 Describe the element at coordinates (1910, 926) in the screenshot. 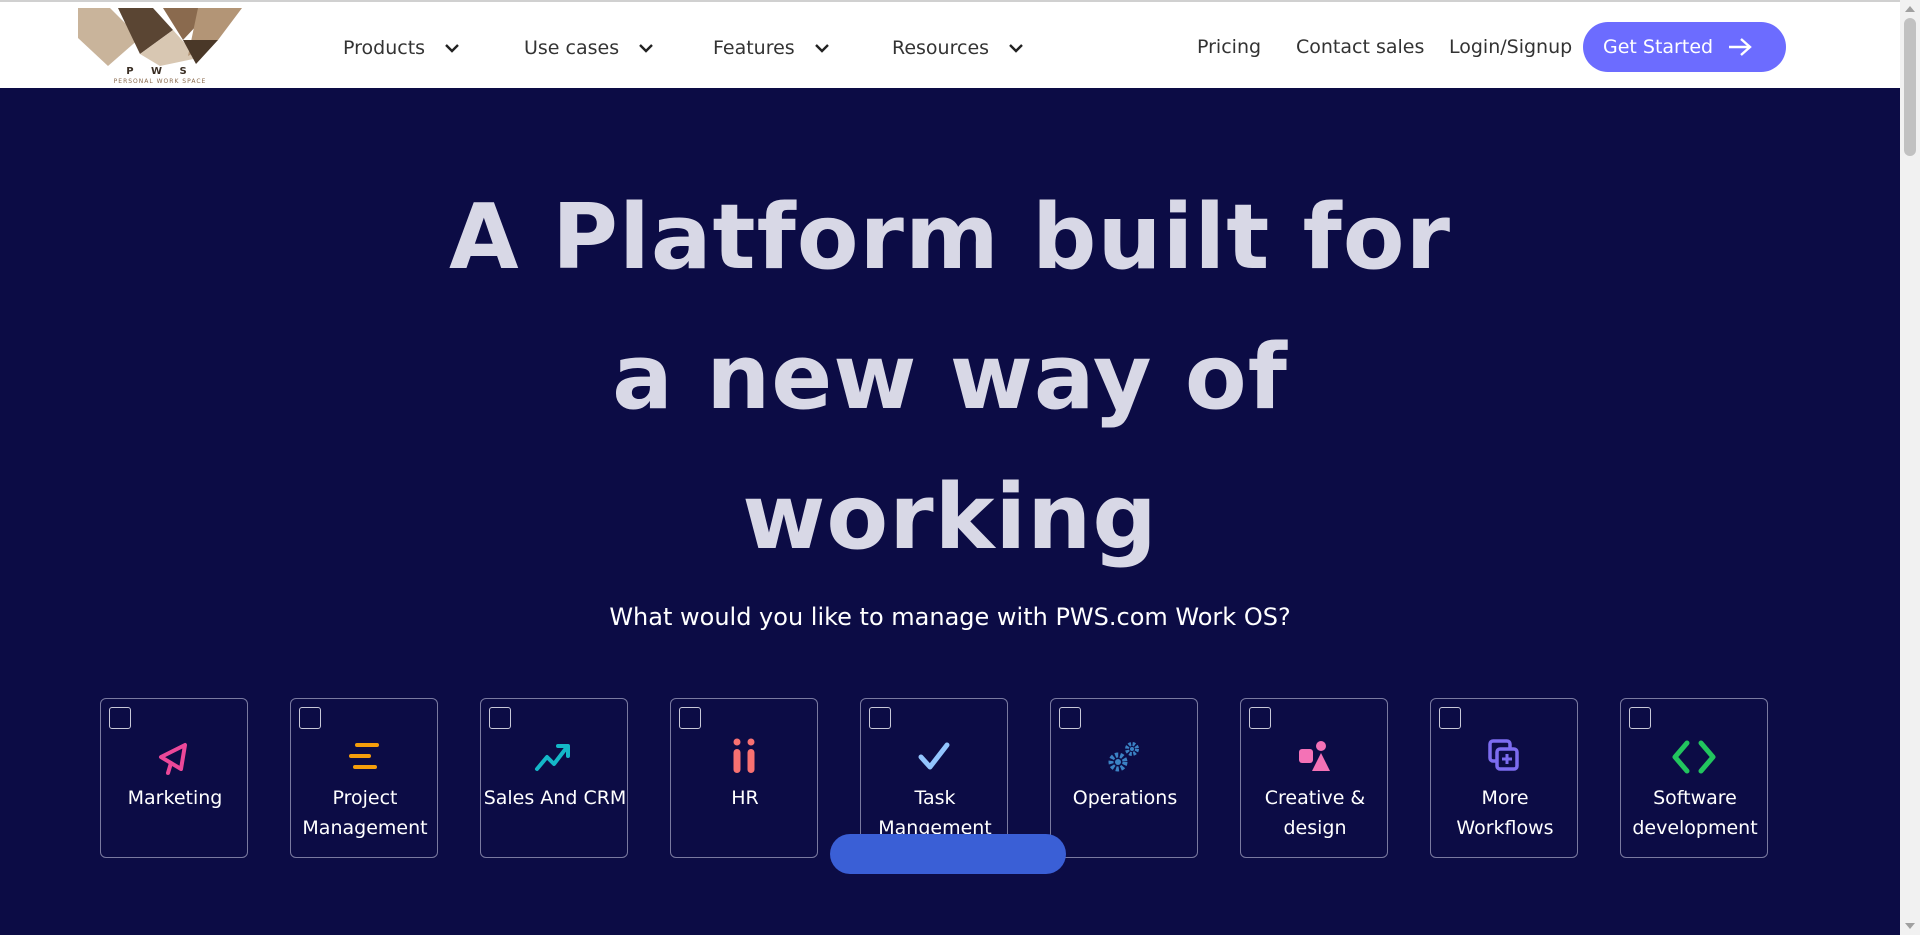

I see `scroll-down-arrow-icon` at that location.